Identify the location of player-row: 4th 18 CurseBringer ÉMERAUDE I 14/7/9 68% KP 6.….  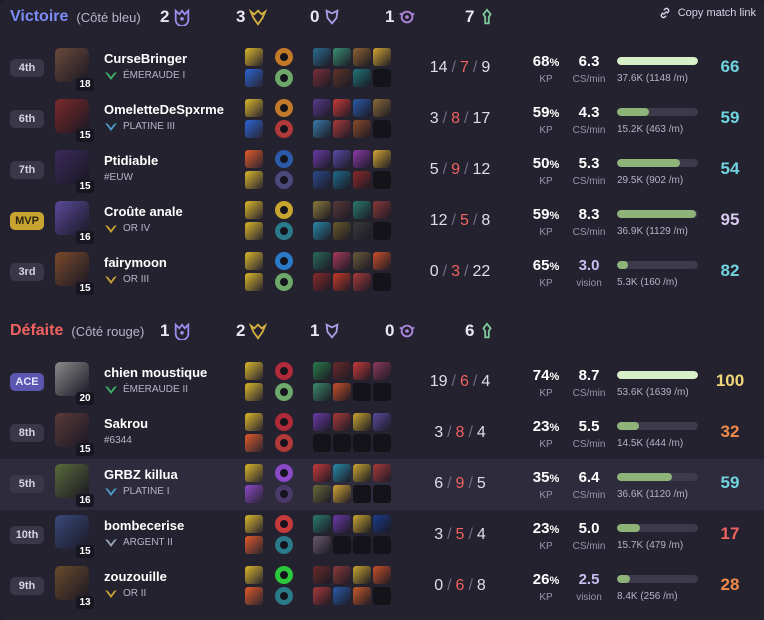
(382, 68).